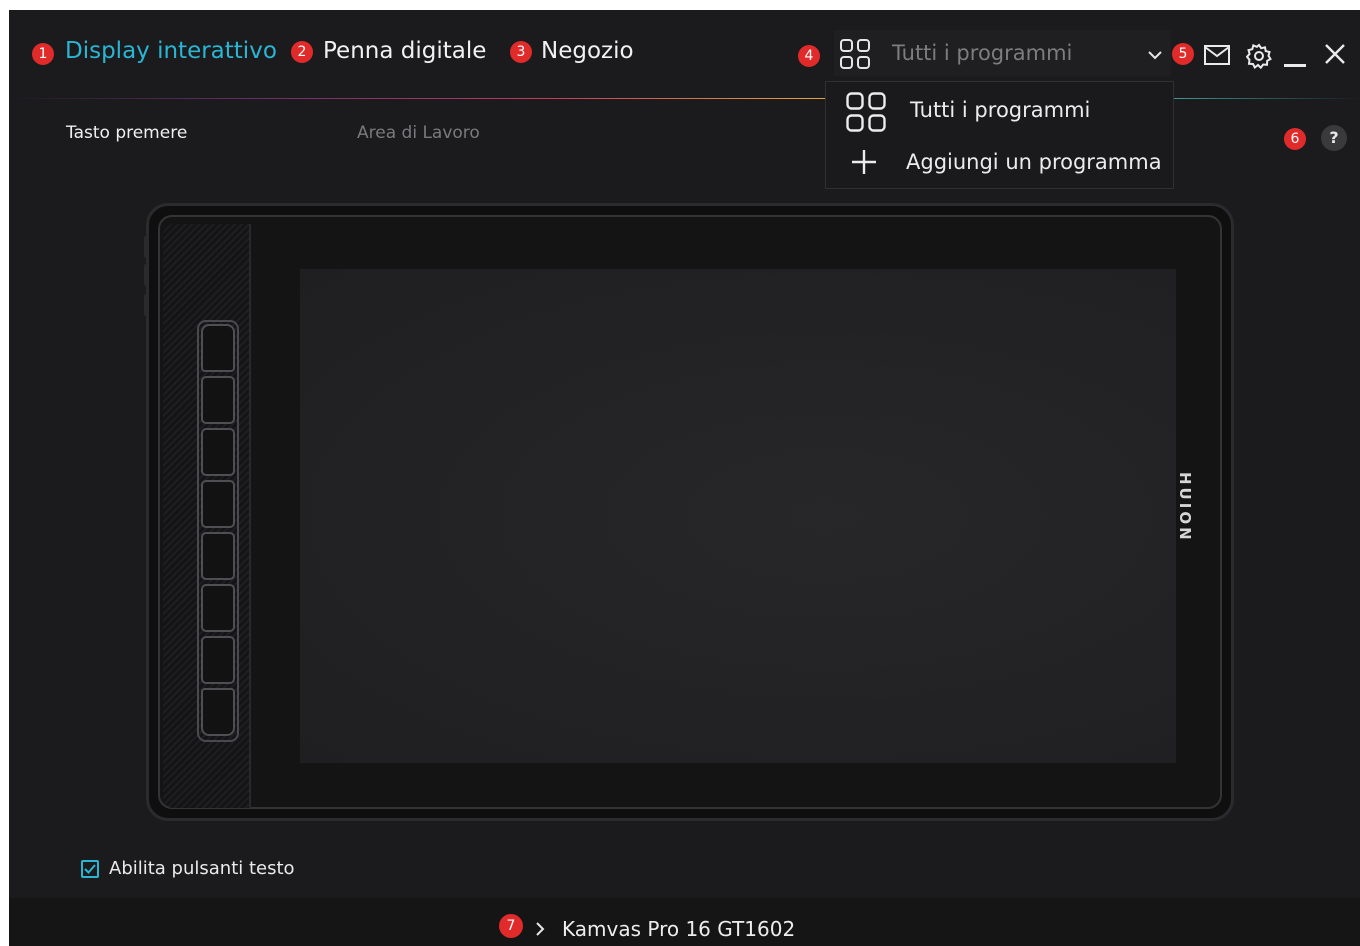 The width and height of the screenshot is (1360, 946). I want to click on badge-6: 6, so click(1295, 139).